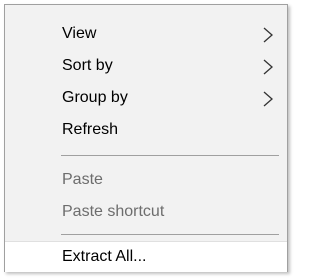 Image resolution: width=320 pixels, height=278 pixels. I want to click on menu-item-label: View, so click(79, 33).